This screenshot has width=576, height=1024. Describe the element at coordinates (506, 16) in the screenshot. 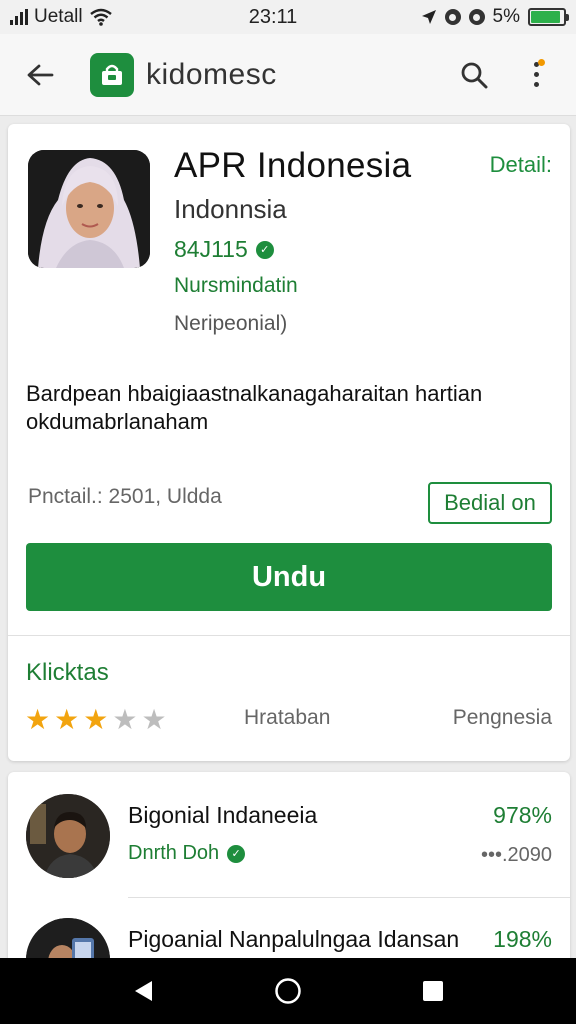

I see `battery-percent: 5%` at that location.